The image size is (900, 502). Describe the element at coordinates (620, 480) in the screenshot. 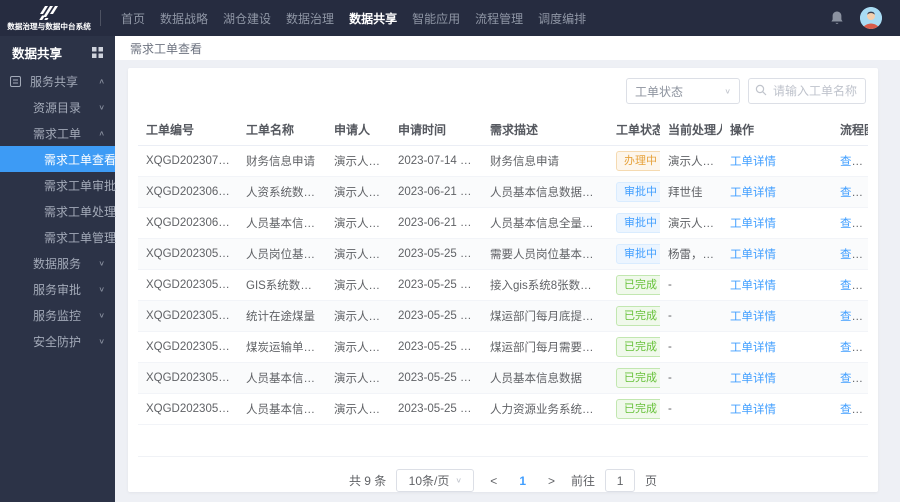

I see `goto-page-input` at that location.